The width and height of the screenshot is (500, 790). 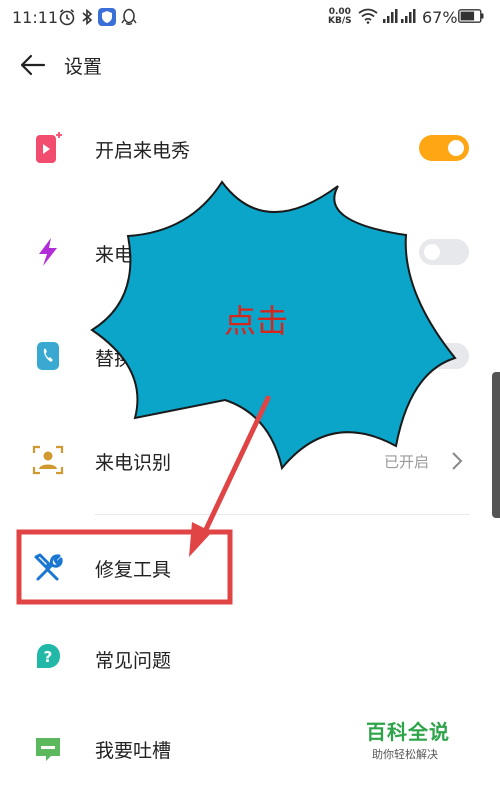 I want to click on setting-label-repair: 修复工具, so click(x=133, y=570).